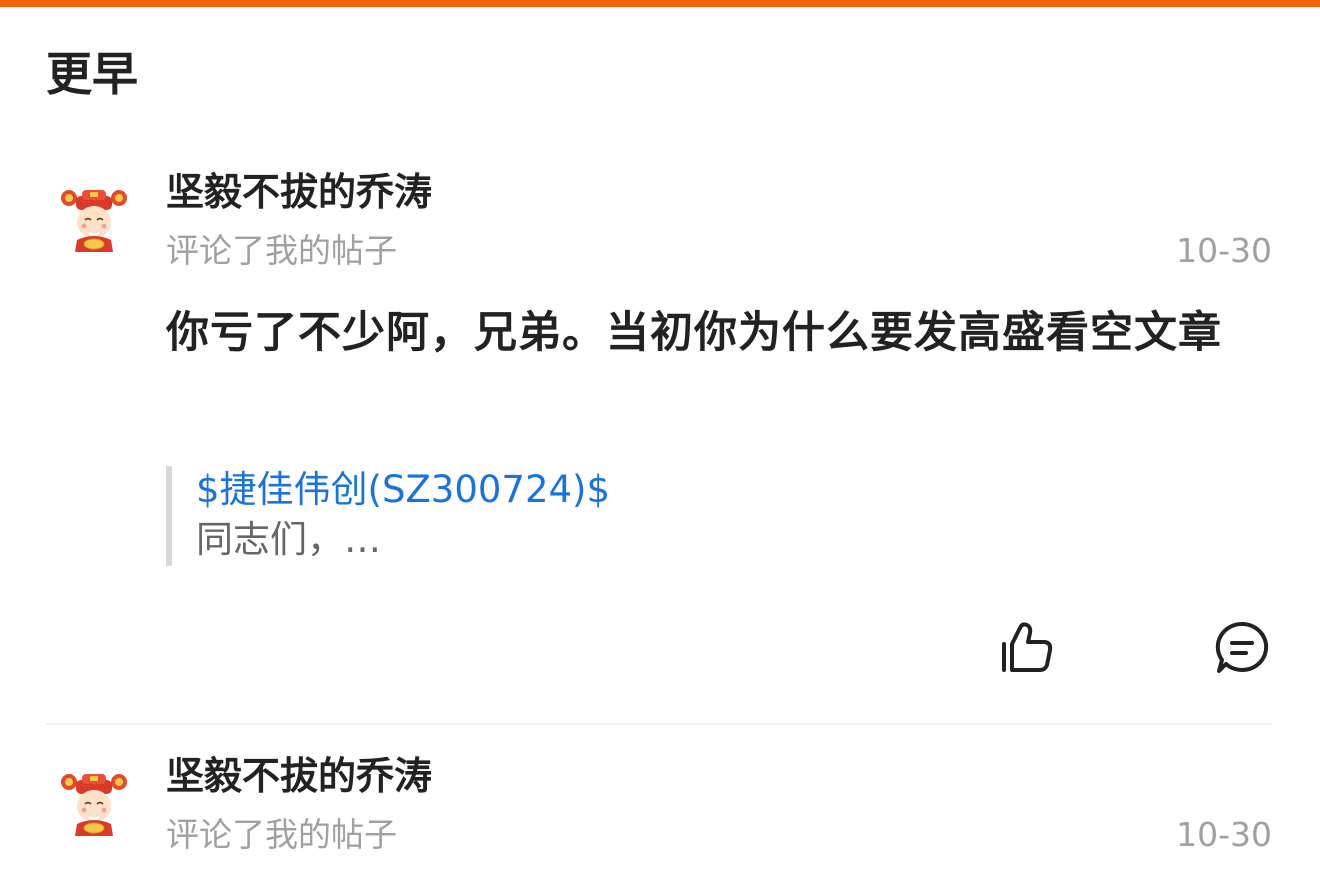 The width and height of the screenshot is (1320, 880). What do you see at coordinates (731, 490) in the screenshot?
I see `stock-link: $捷佳伟创(SZ300724)$` at bounding box center [731, 490].